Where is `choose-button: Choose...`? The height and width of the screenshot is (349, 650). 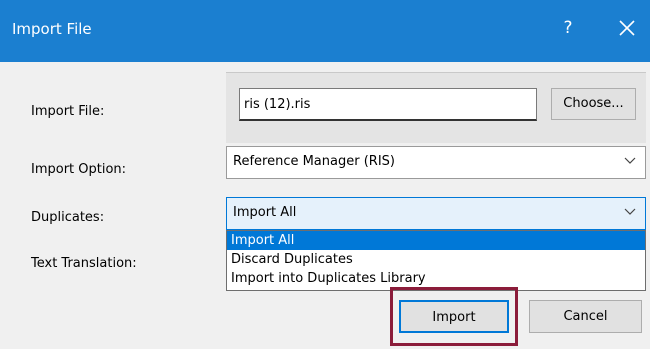
choose-button: Choose... is located at coordinates (593, 104).